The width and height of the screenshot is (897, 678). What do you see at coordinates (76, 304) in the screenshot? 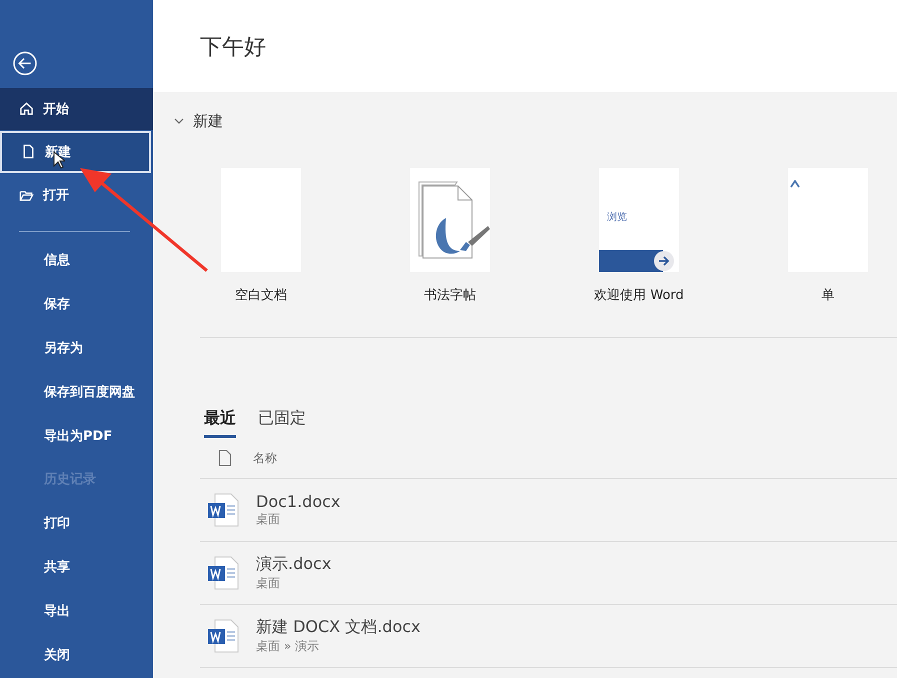
I see `sidebar-item: 保存` at bounding box center [76, 304].